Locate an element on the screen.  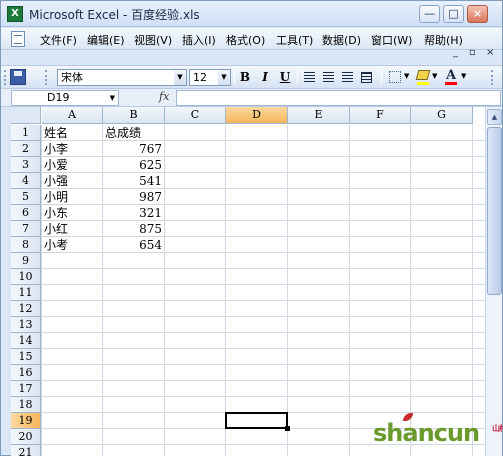
cell-b5: 987 is located at coordinates (133, 197).